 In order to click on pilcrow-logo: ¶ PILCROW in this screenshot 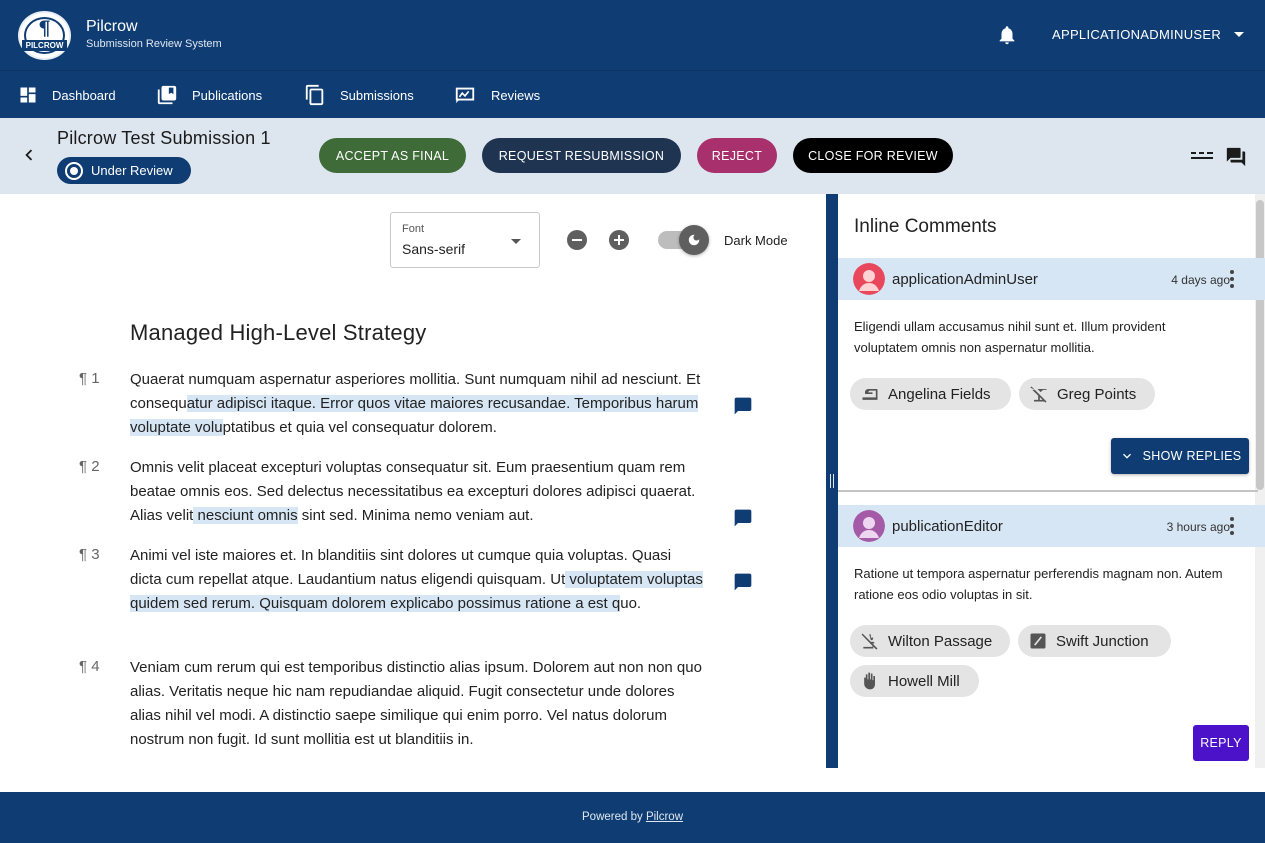, I will do `click(44, 35)`.